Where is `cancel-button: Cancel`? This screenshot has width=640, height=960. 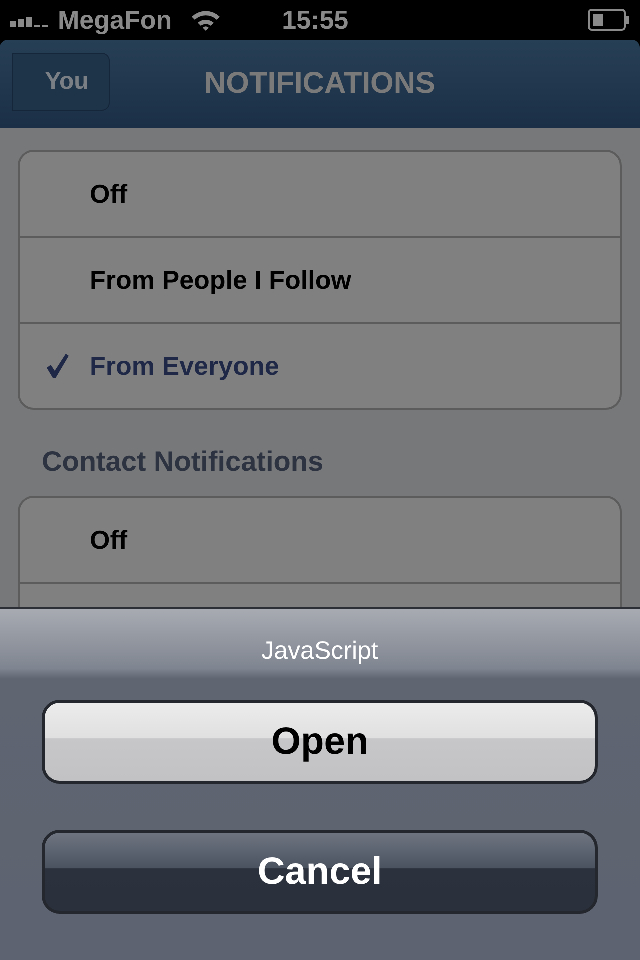
cancel-button: Cancel is located at coordinates (320, 872).